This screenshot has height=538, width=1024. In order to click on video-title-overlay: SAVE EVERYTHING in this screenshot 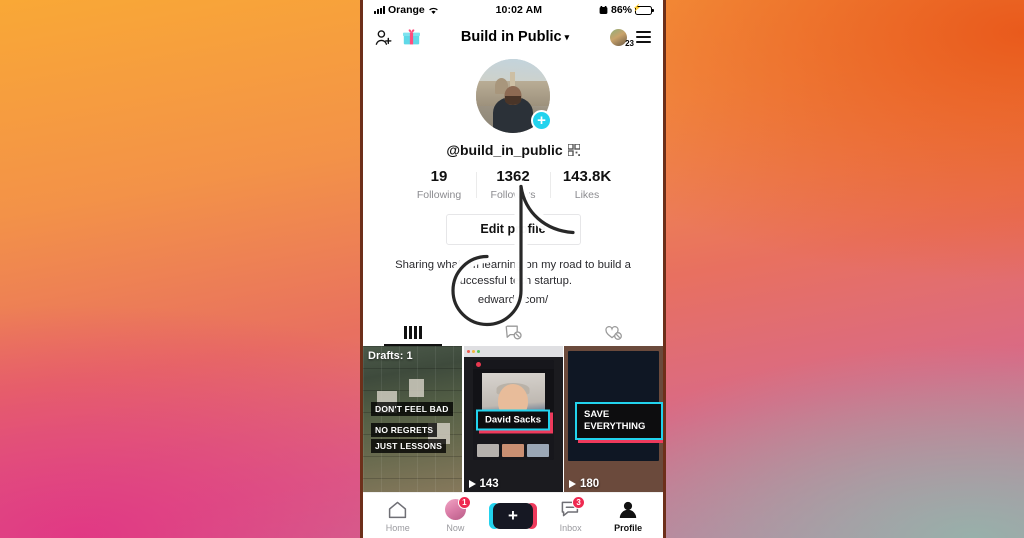, I will do `click(619, 421)`.